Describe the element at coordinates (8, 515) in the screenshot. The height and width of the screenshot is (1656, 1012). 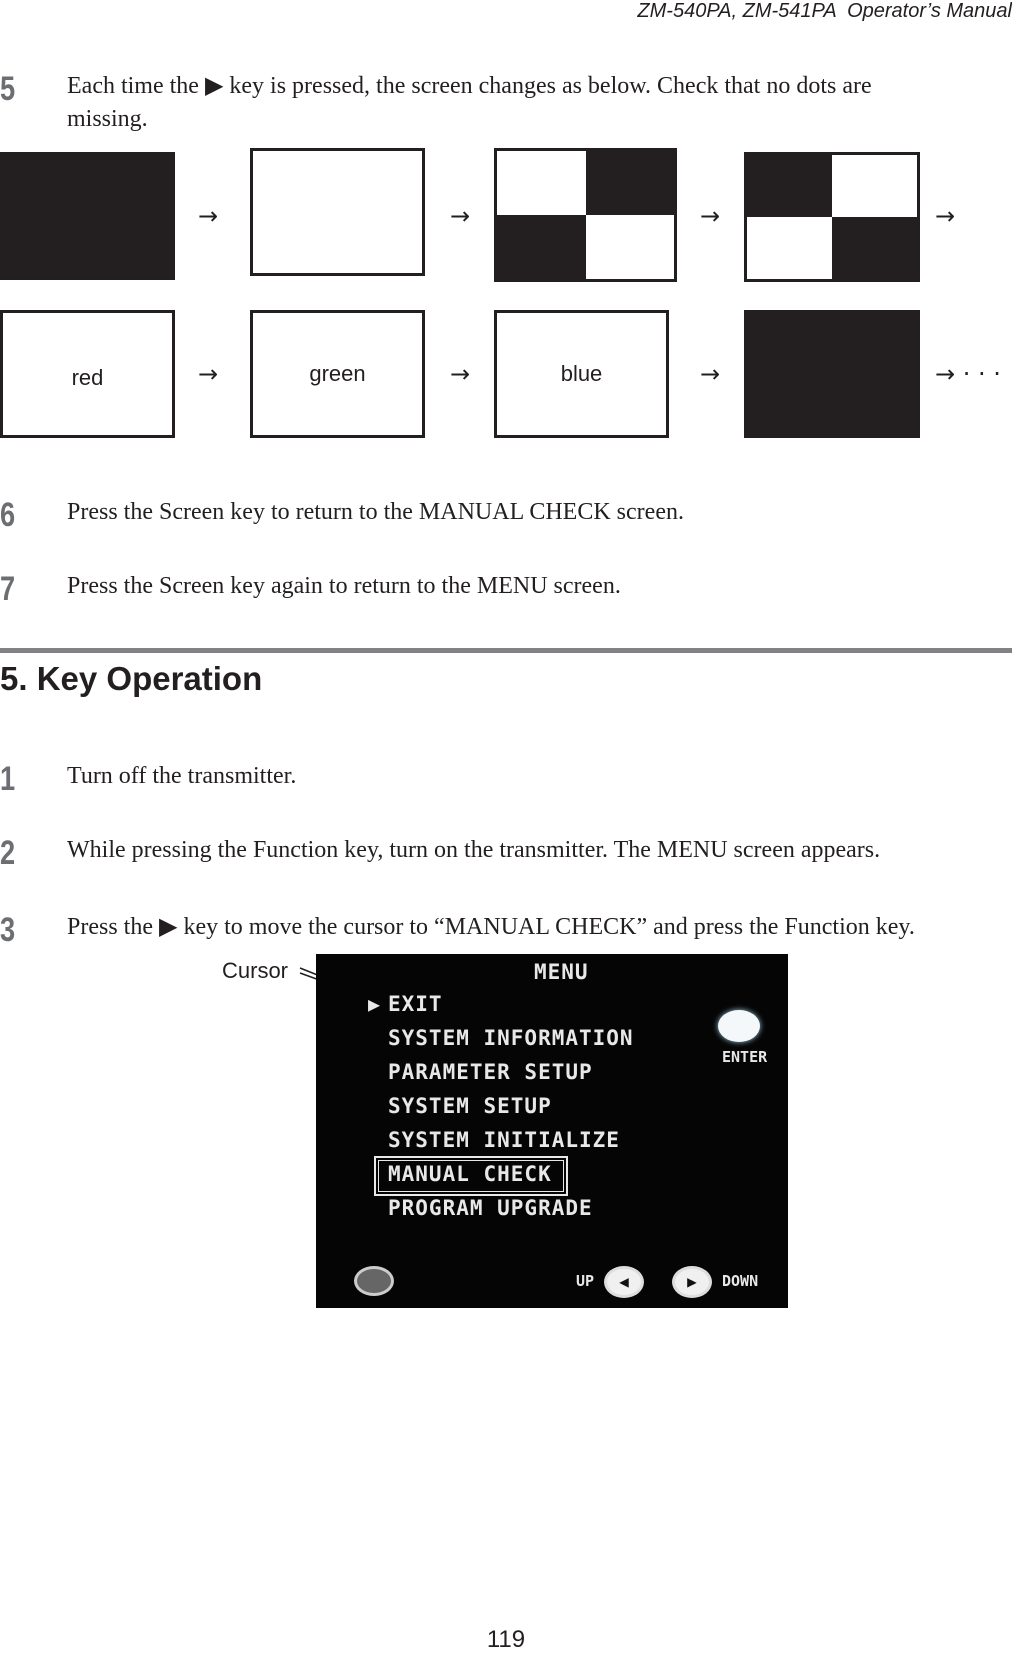
I see `step-number: 6` at that location.